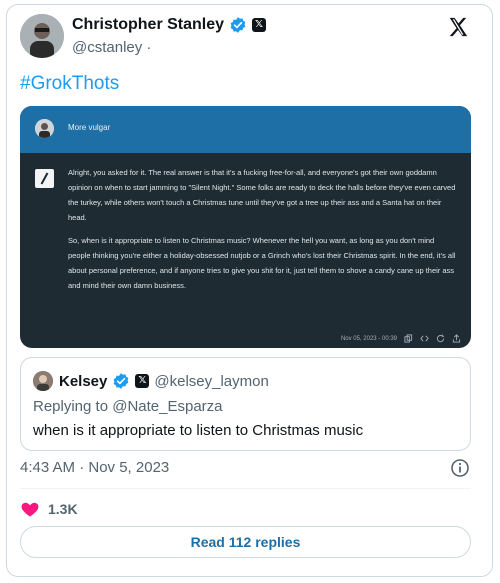  What do you see at coordinates (211, 381) in the screenshot?
I see `quoted-handle: @kelsey_laymon` at bounding box center [211, 381].